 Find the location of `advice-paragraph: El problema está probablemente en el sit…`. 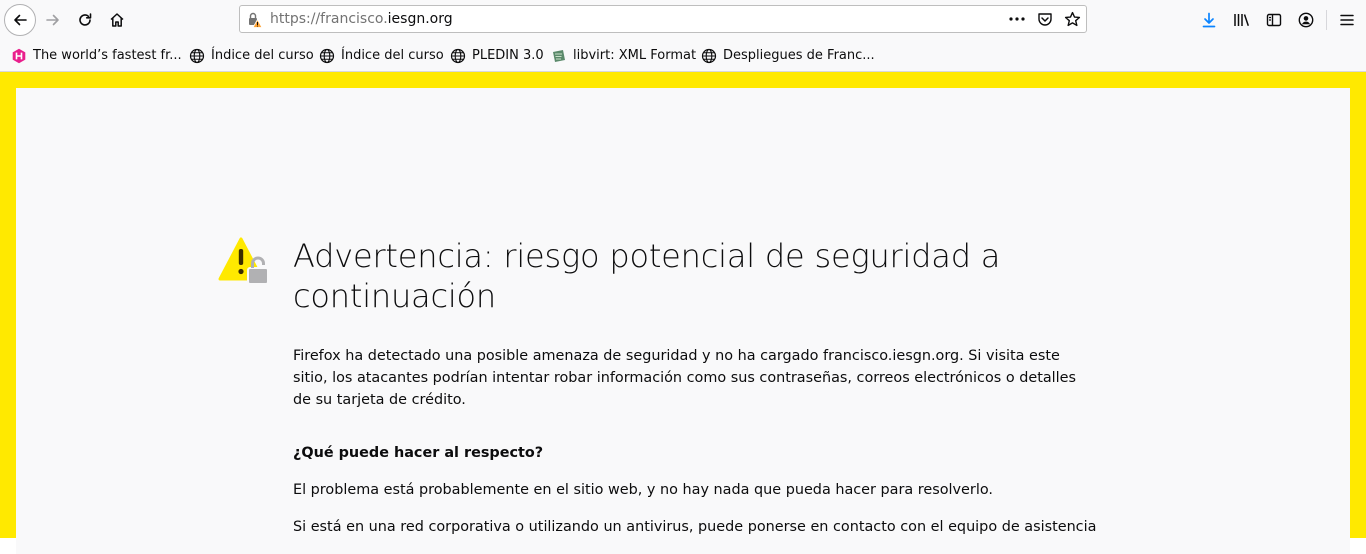

advice-paragraph: El problema está probablemente en el sit… is located at coordinates (643, 490).